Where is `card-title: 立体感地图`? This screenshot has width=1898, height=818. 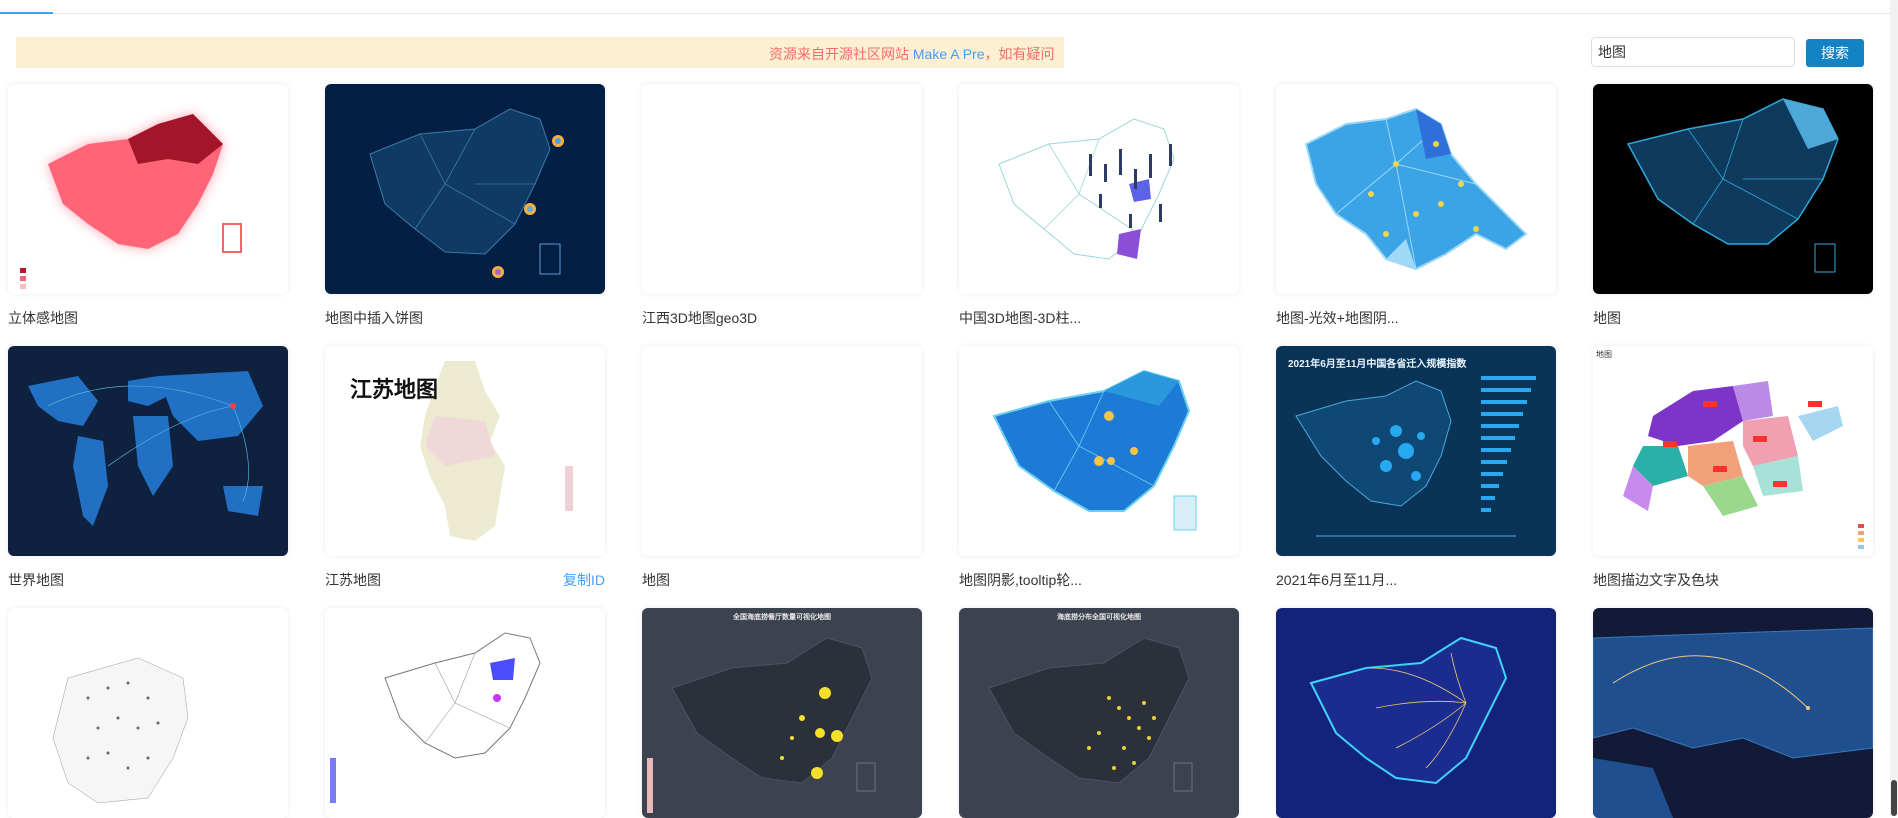
card-title: 立体感地图 is located at coordinates (43, 318).